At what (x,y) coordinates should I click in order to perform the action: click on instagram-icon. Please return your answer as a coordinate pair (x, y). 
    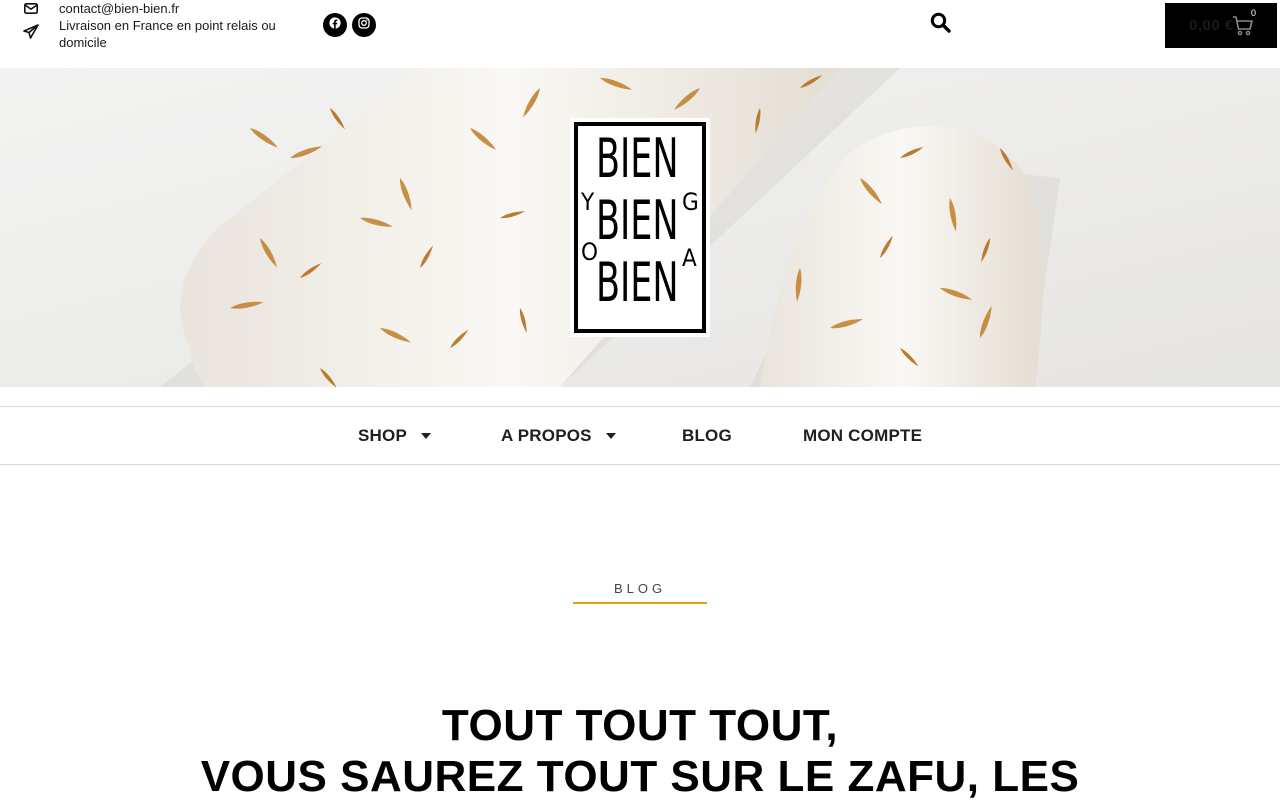
    Looking at the image, I should click on (364, 25).